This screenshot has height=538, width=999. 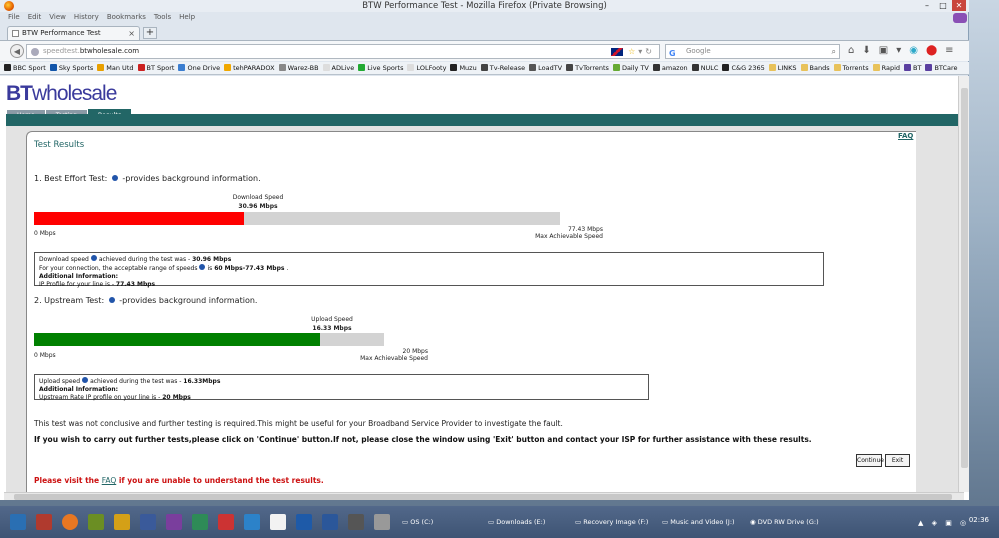 What do you see at coordinates (338, 68) in the screenshot?
I see `bookmark-item: ADLive` at bounding box center [338, 68].